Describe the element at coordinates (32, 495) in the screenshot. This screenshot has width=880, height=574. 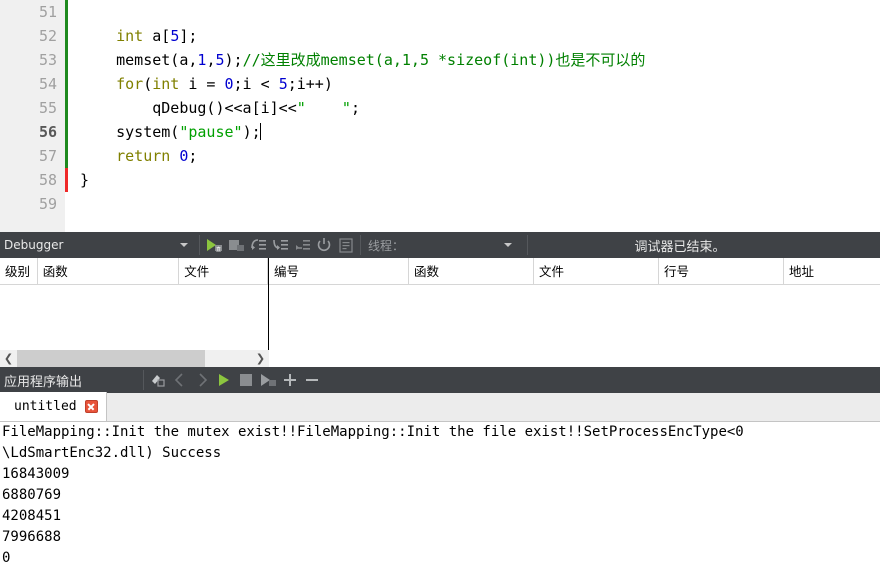
I see `output-line: 6880769` at that location.